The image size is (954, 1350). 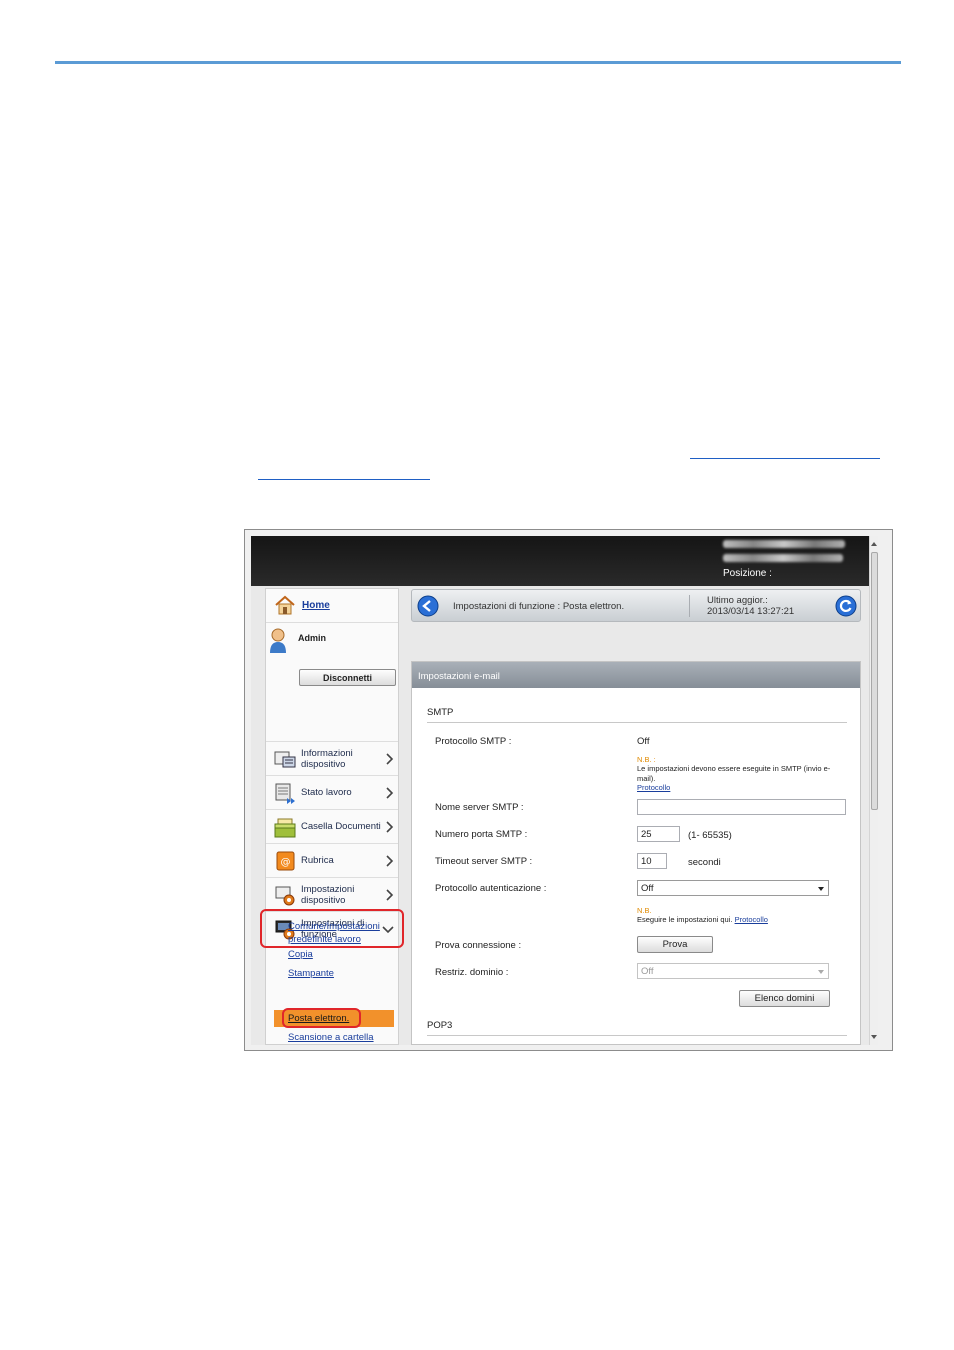 I want to click on position-label: Posizione :, so click(x=747, y=573).